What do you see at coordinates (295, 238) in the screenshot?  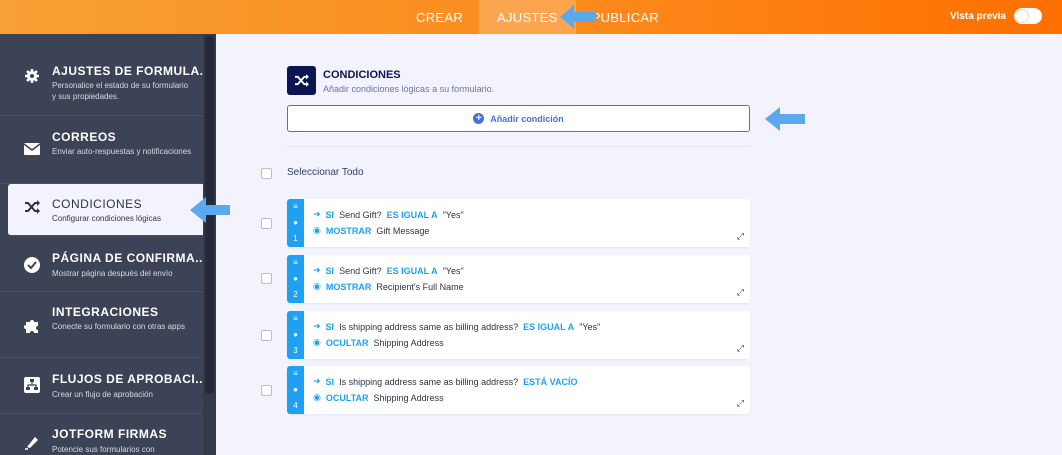 I see `condition-number: 1` at bounding box center [295, 238].